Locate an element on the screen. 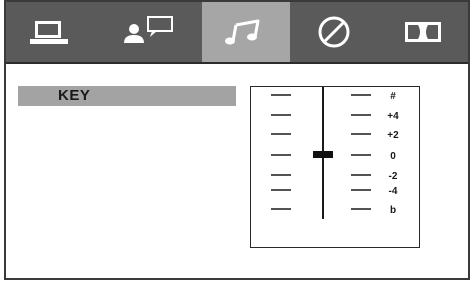 The width and height of the screenshot is (473, 282). circle-slash-icon is located at coordinates (334, 32).